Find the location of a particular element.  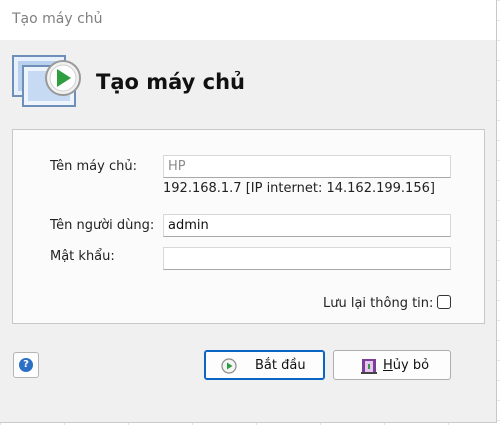

save-info-checkbox is located at coordinates (444, 302).